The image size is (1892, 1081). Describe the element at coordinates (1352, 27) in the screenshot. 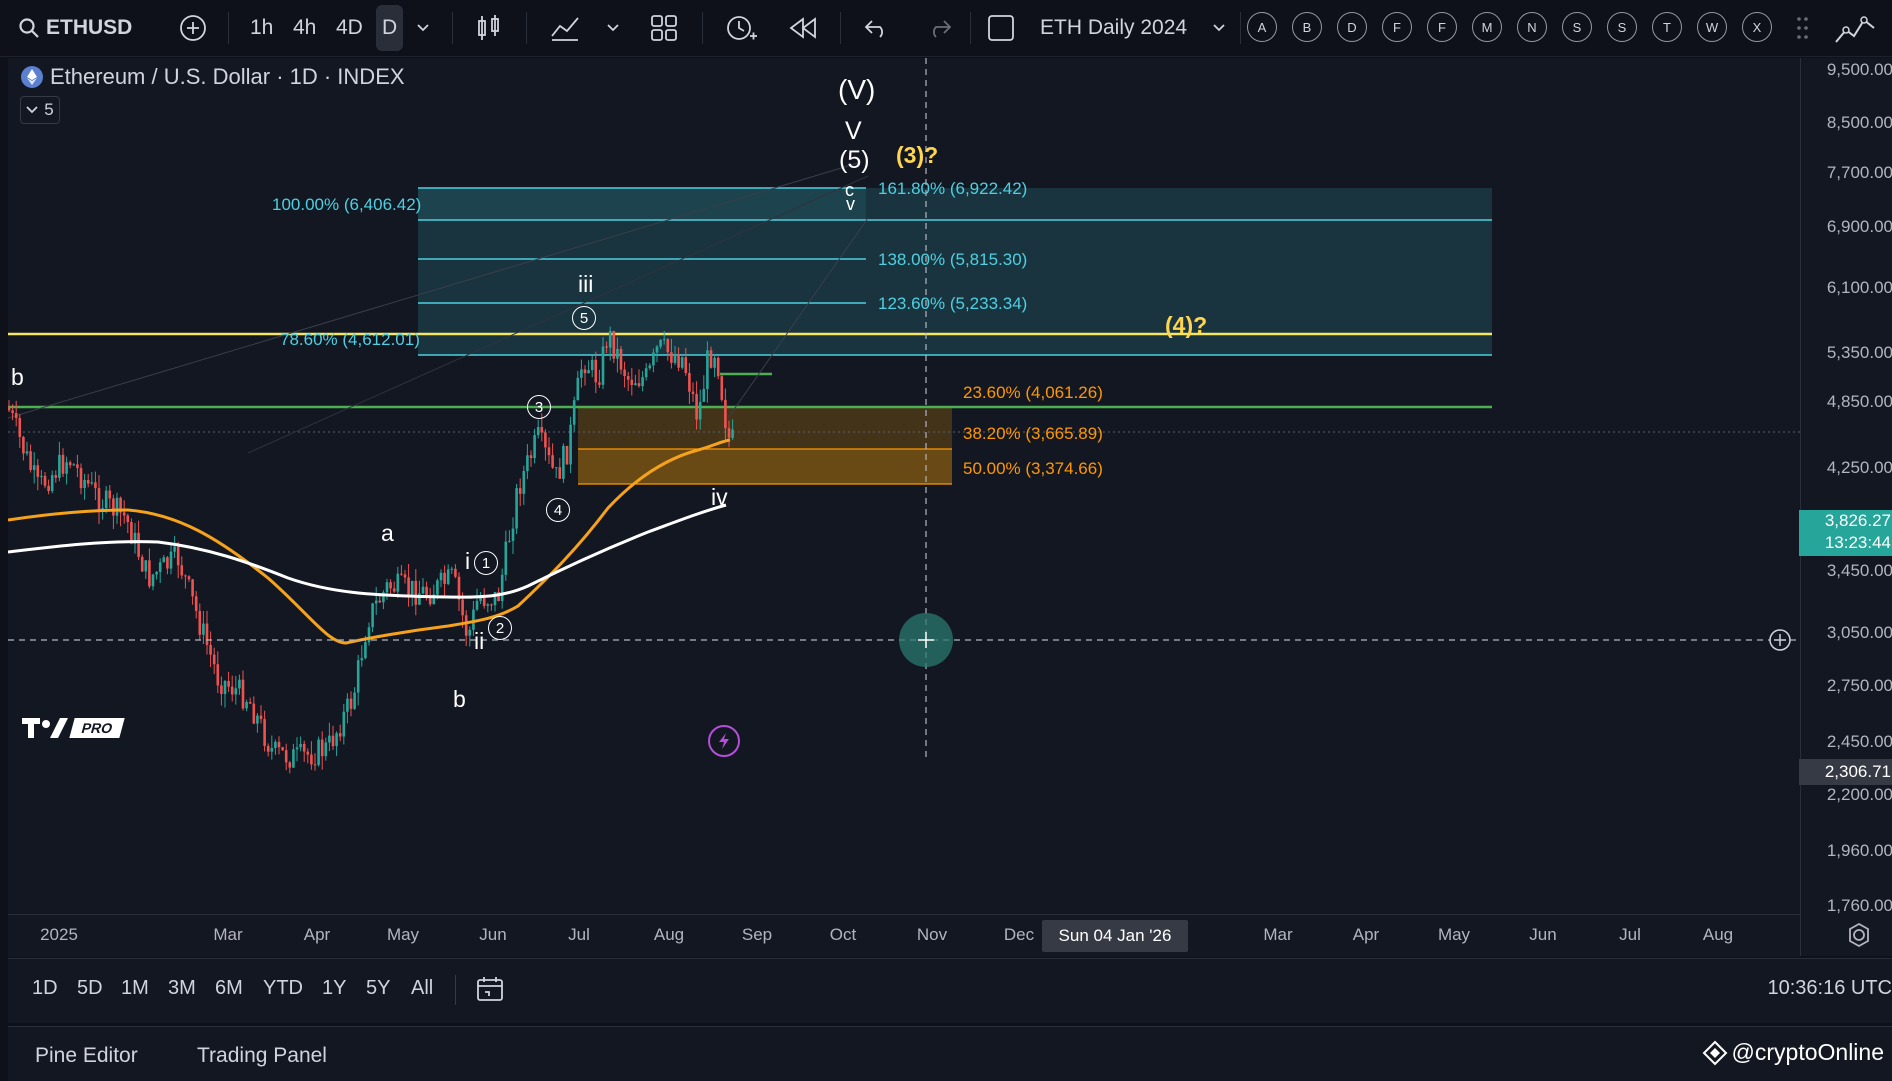

I see `letter-button-d: D` at that location.